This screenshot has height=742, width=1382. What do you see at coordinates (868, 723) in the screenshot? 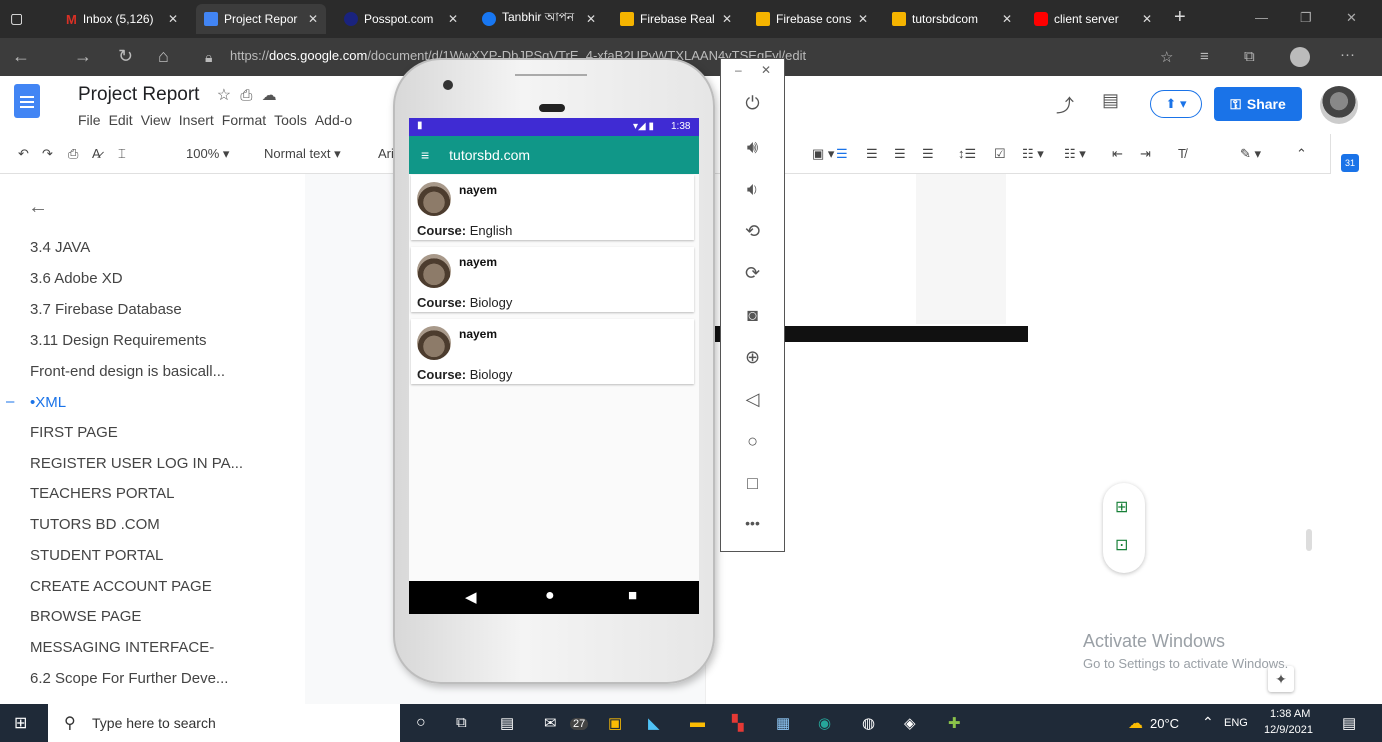
I see `app-icon: ◍` at bounding box center [868, 723].